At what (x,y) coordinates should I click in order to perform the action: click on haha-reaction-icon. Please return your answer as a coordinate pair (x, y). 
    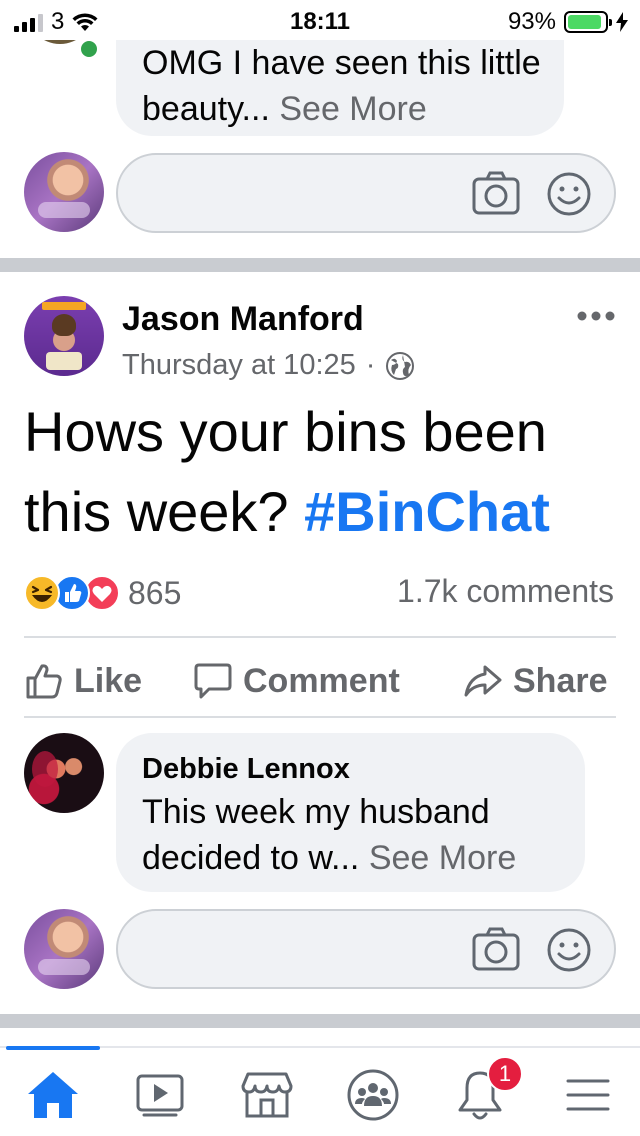
    Looking at the image, I should click on (42, 593).